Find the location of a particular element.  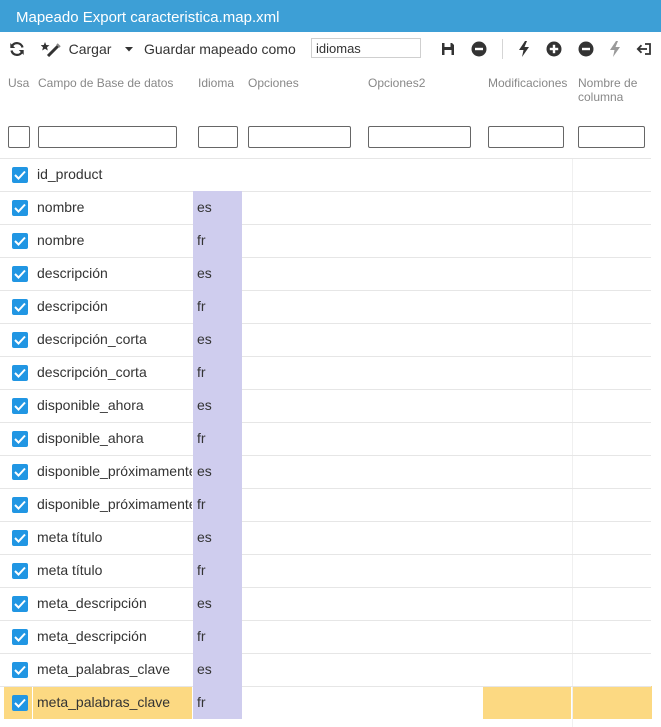

header-language: Idioma is located at coordinates (216, 83).